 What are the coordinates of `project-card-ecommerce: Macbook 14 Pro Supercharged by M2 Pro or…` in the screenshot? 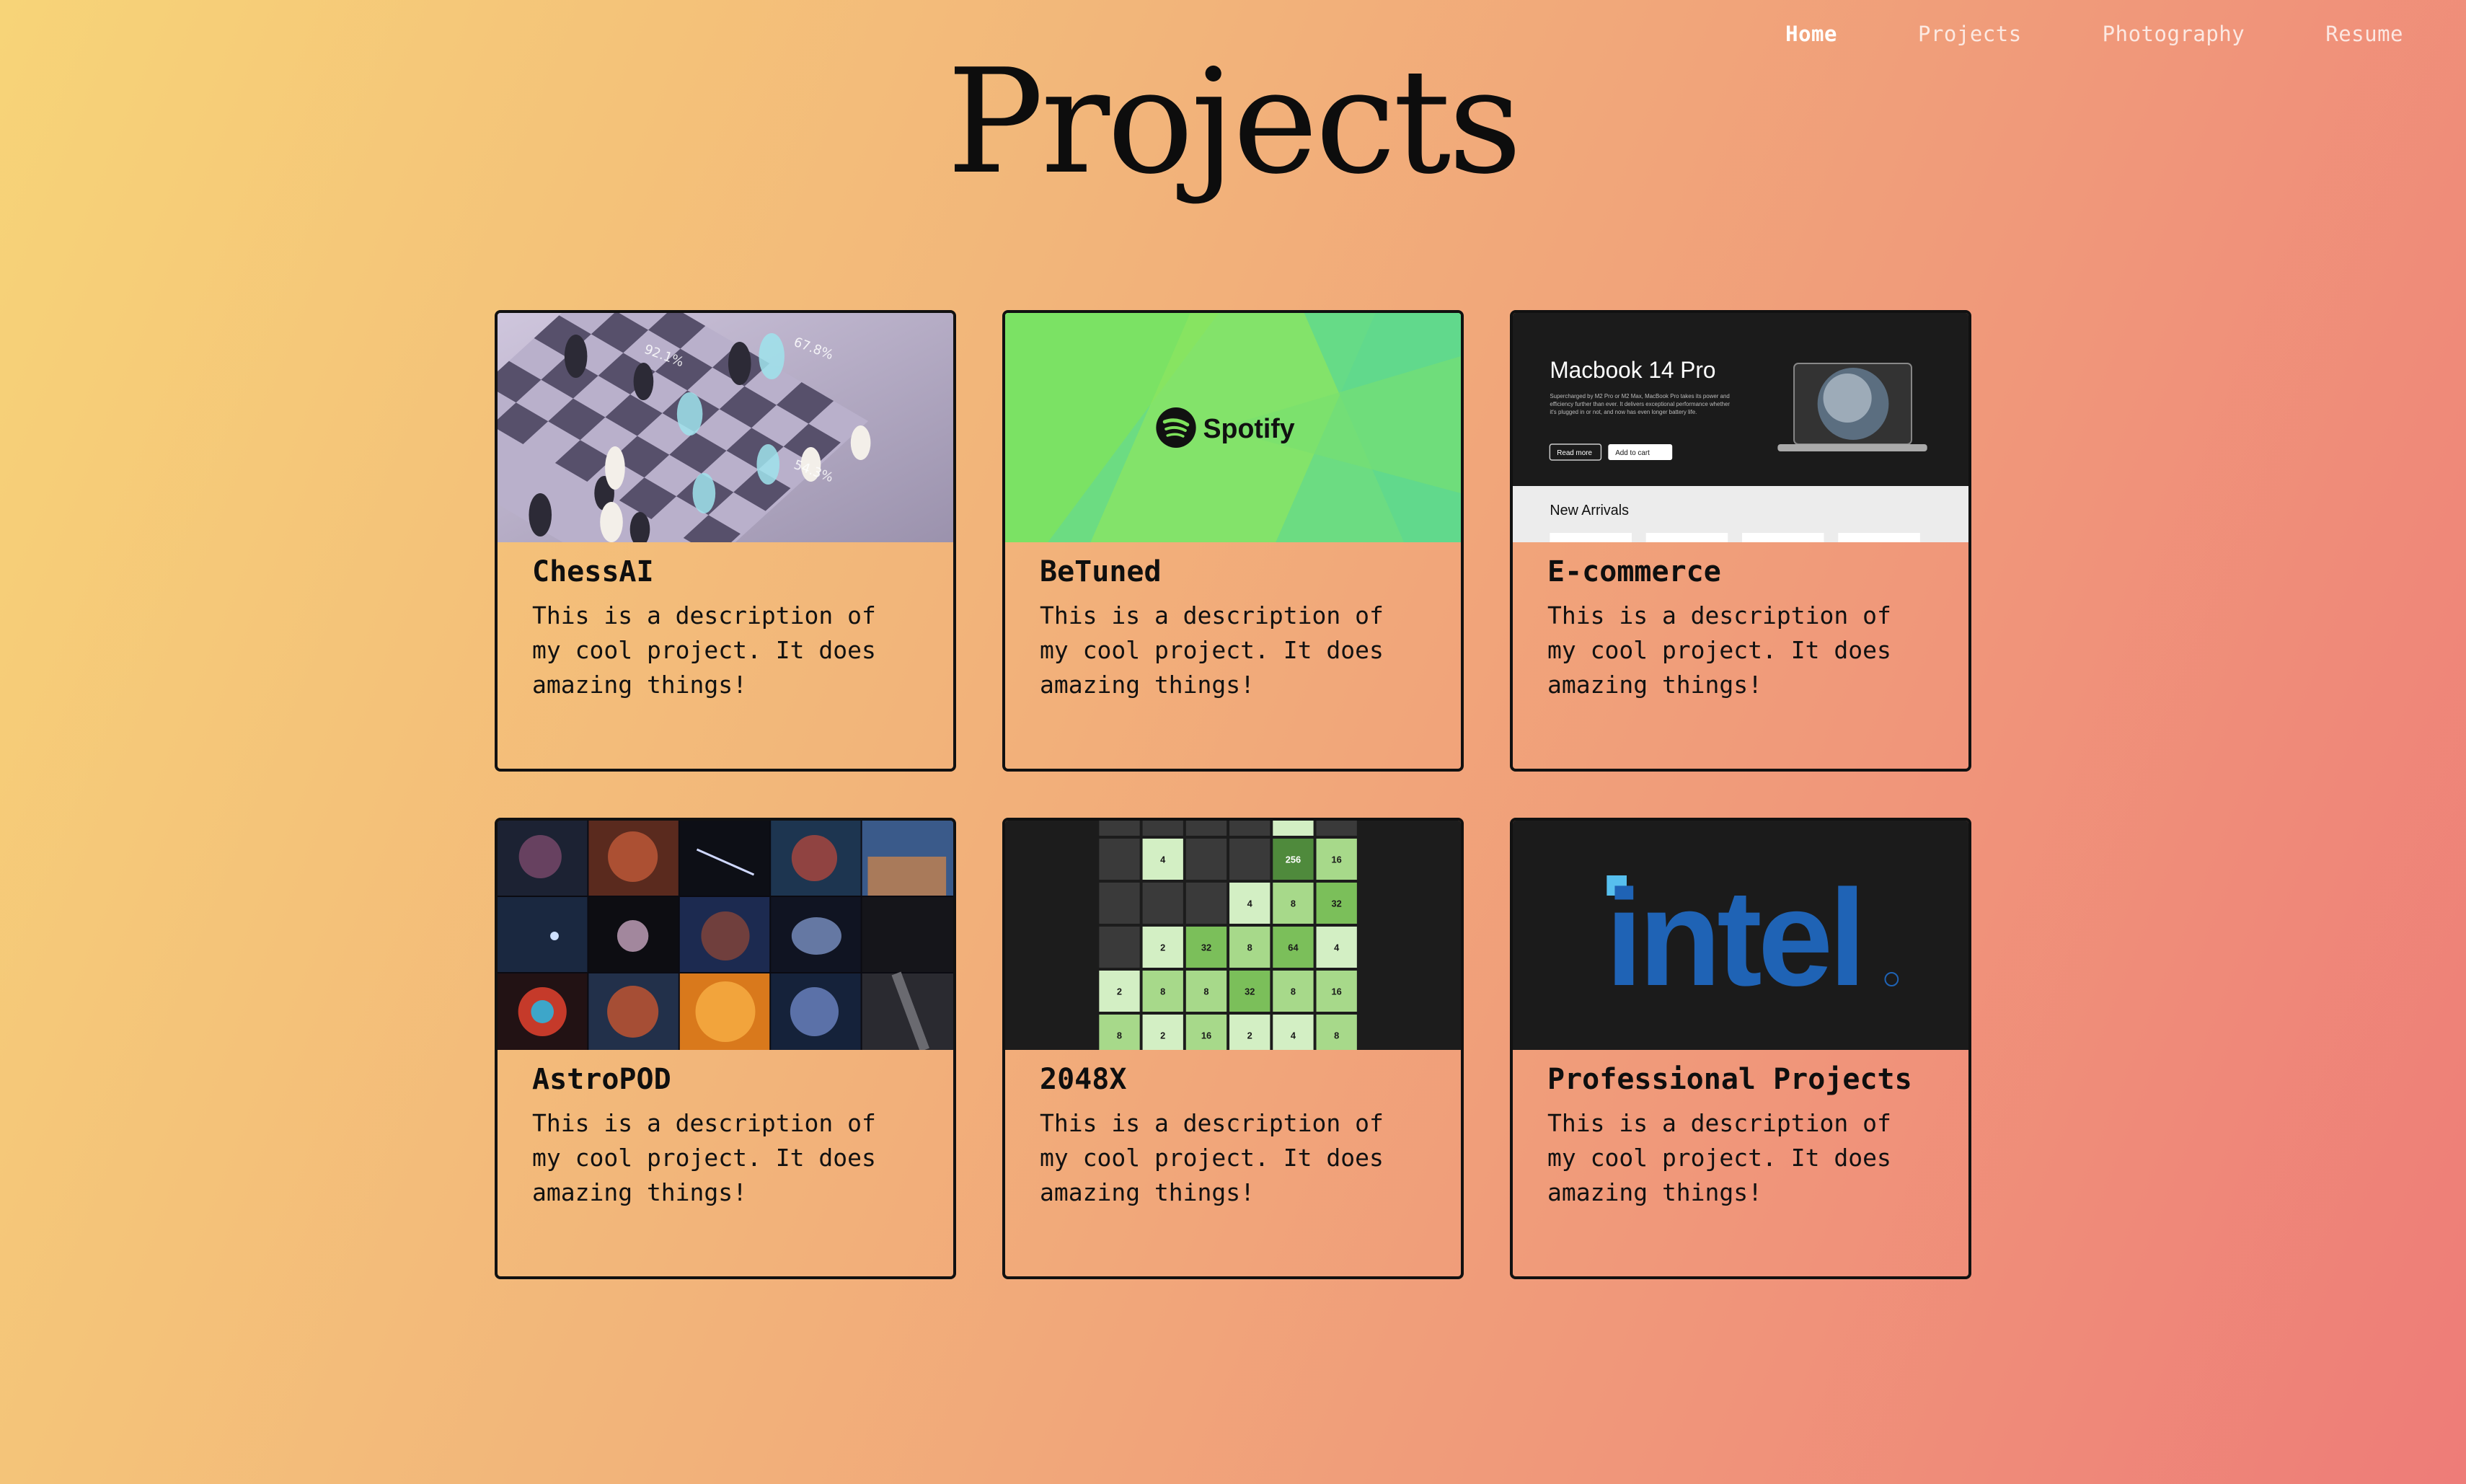 It's located at (1741, 541).